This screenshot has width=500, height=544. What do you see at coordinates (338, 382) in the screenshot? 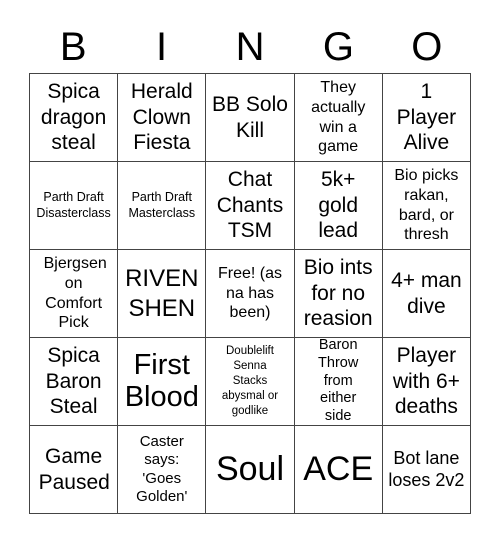
I see `bingo-cell: Baron Throw from either side` at bounding box center [338, 382].